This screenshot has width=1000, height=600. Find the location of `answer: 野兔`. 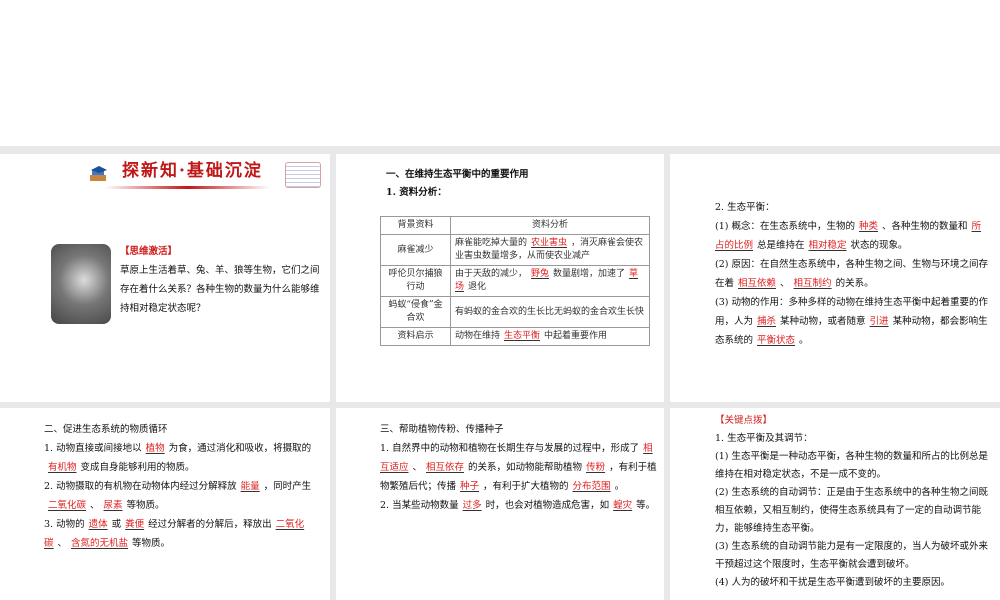

answer: 野兔 is located at coordinates (540, 274).